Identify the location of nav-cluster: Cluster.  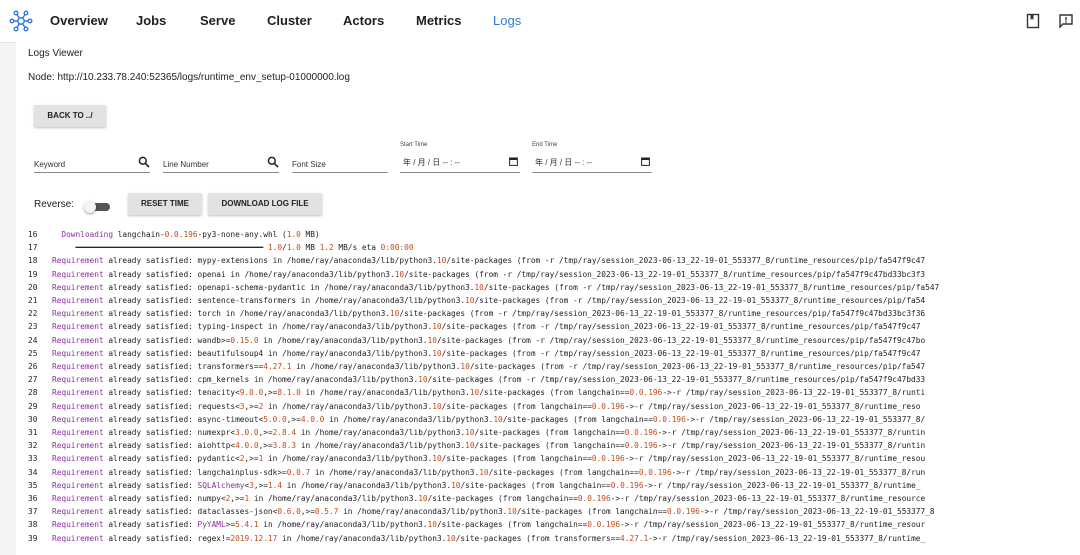
(289, 20).